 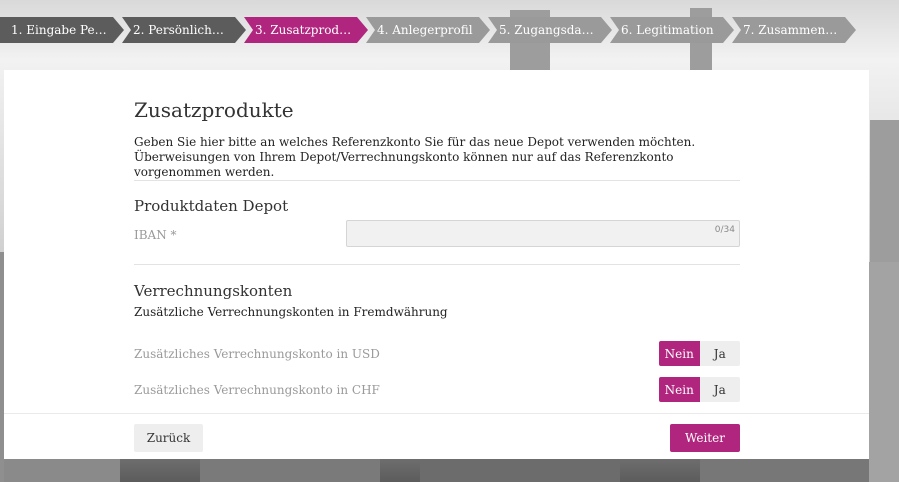 What do you see at coordinates (705, 438) in the screenshot?
I see `next-button: Weiter` at bounding box center [705, 438].